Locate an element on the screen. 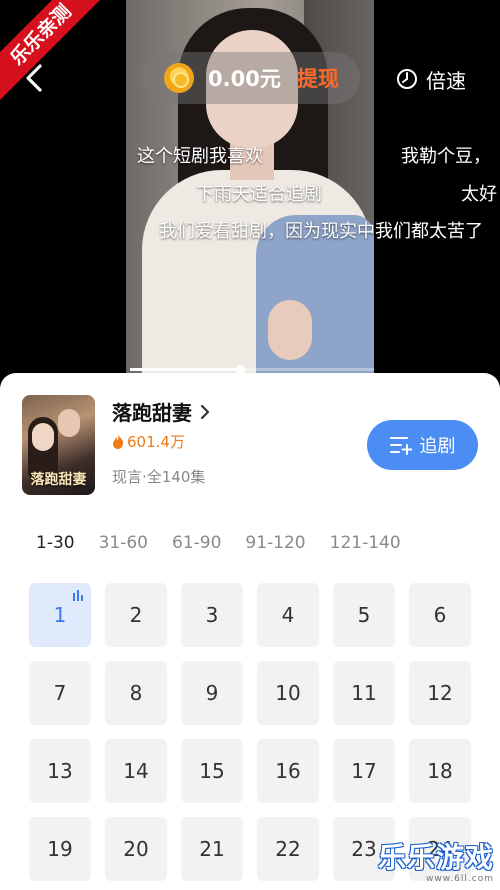 The height and width of the screenshot is (890, 500). danmaku-comment: 这个短剧我喜欢 is located at coordinates (200, 156).